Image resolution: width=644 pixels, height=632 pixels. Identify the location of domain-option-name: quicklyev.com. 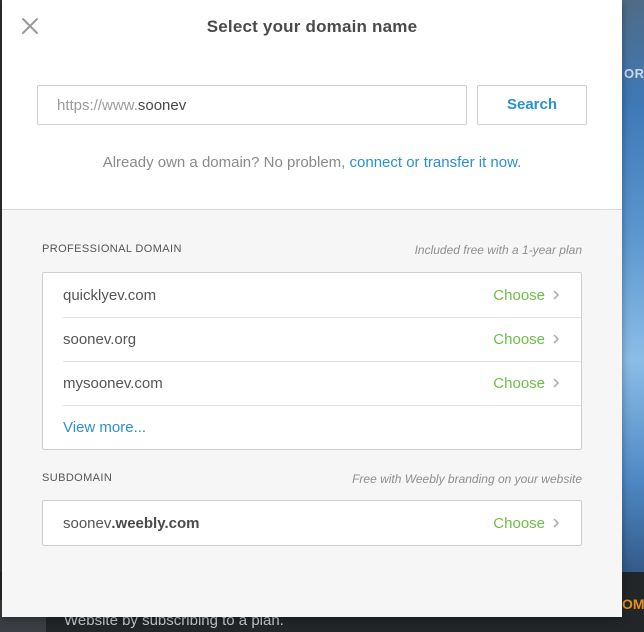
(110, 295).